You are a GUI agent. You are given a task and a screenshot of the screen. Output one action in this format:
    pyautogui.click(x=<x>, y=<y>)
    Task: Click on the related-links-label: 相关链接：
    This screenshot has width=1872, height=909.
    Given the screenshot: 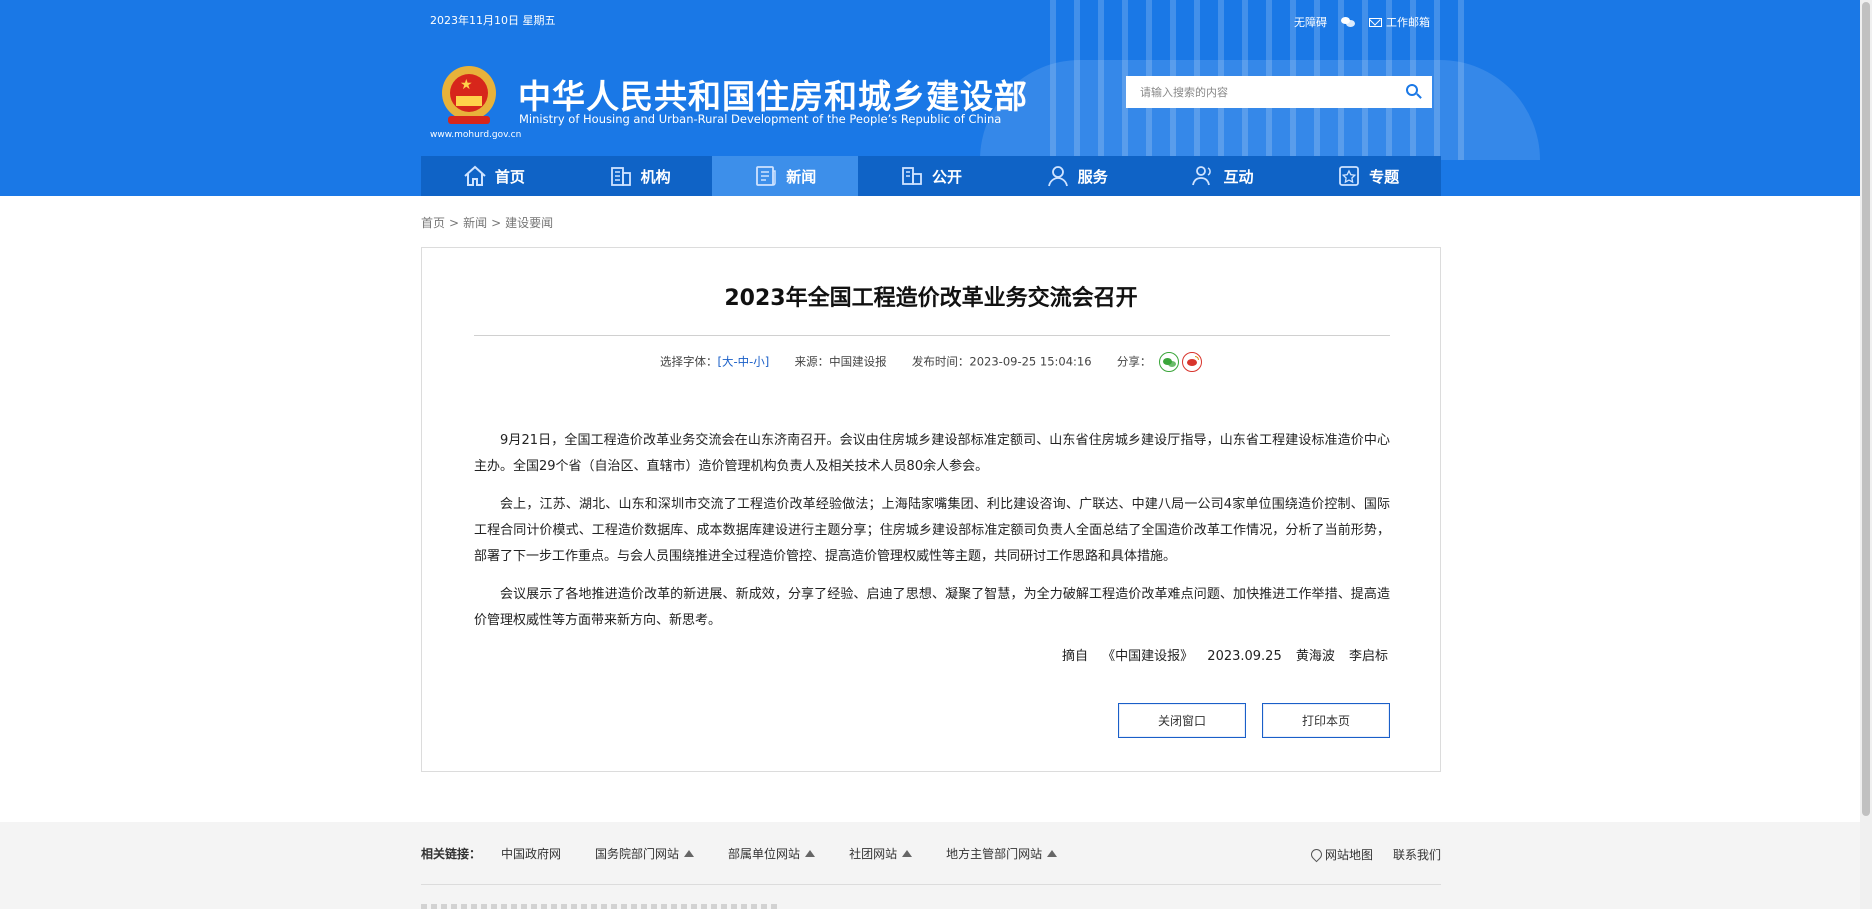 What is the action you would take?
    pyautogui.click(x=451, y=854)
    